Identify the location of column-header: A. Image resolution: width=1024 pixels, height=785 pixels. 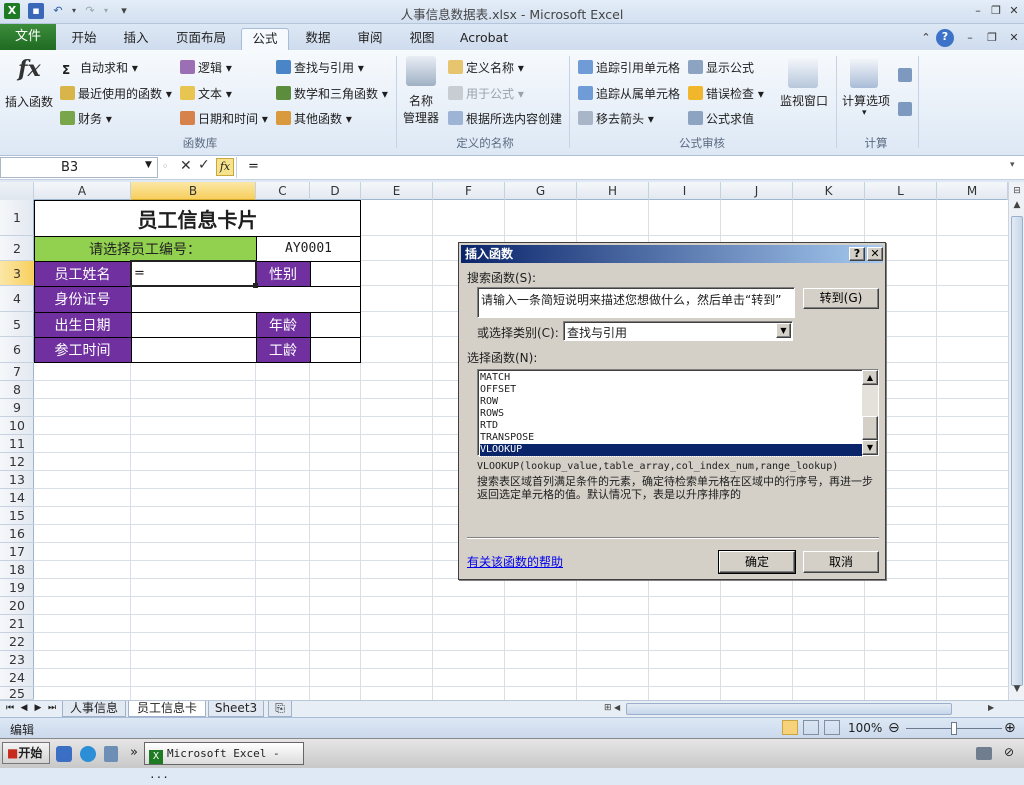
(82, 191).